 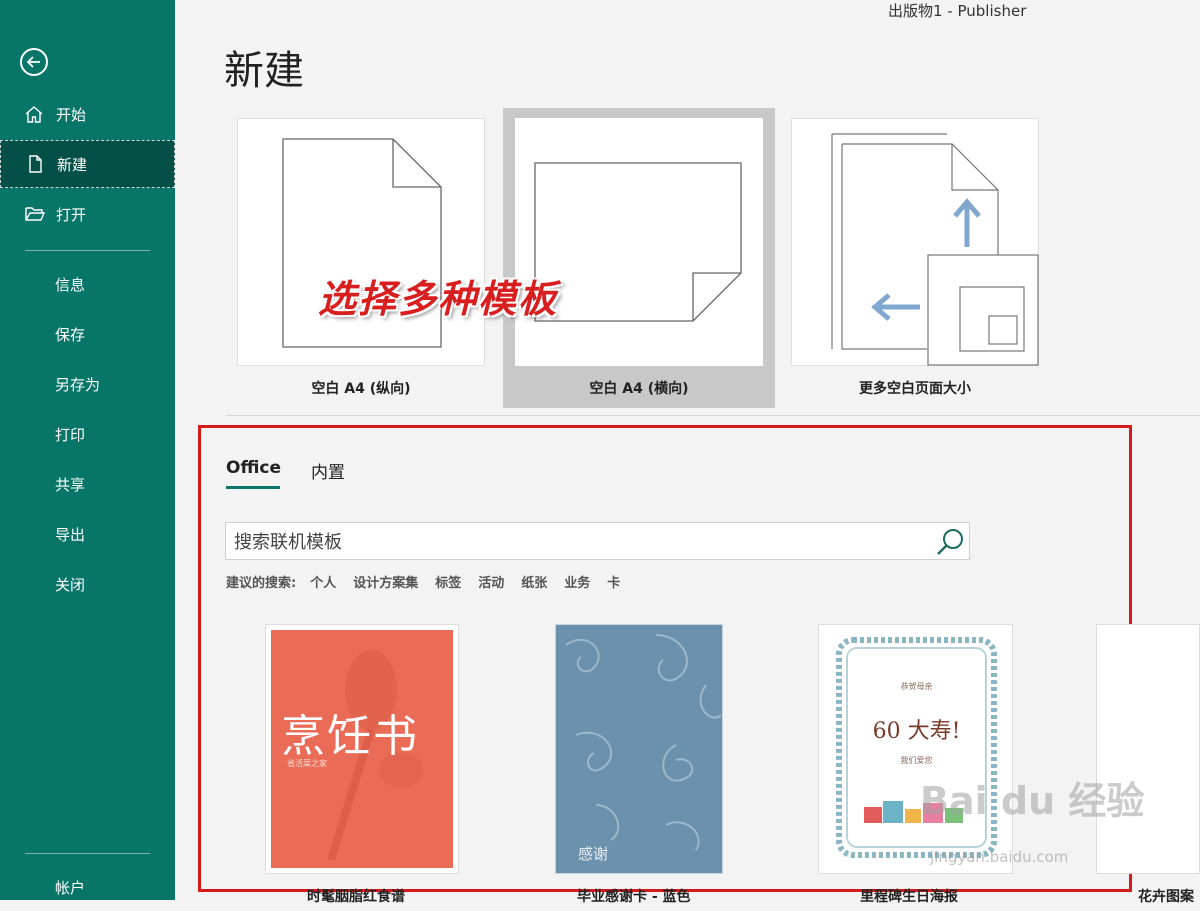 I want to click on sidebar-item-label: 新建, so click(x=72, y=164).